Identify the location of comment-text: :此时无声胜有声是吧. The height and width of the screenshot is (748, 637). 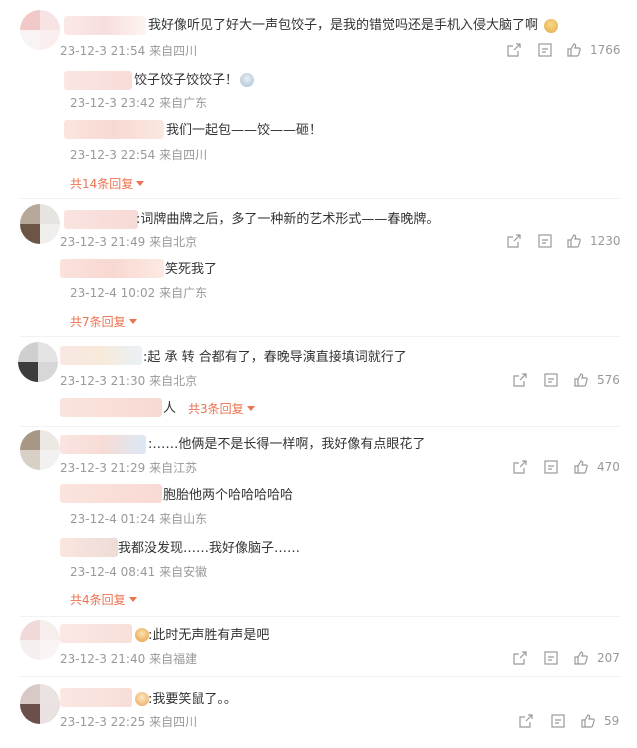
(209, 635).